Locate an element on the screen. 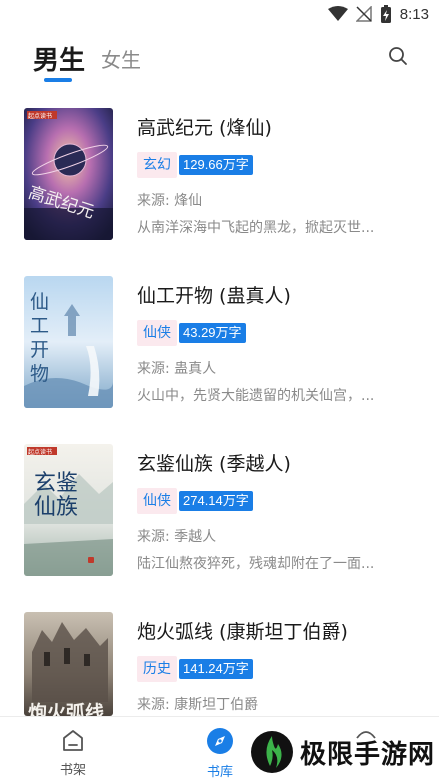 Image resolution: width=439 pixels, height=780 pixels. book-title: 仙工开物 (蛊真人) is located at coordinates (214, 294).